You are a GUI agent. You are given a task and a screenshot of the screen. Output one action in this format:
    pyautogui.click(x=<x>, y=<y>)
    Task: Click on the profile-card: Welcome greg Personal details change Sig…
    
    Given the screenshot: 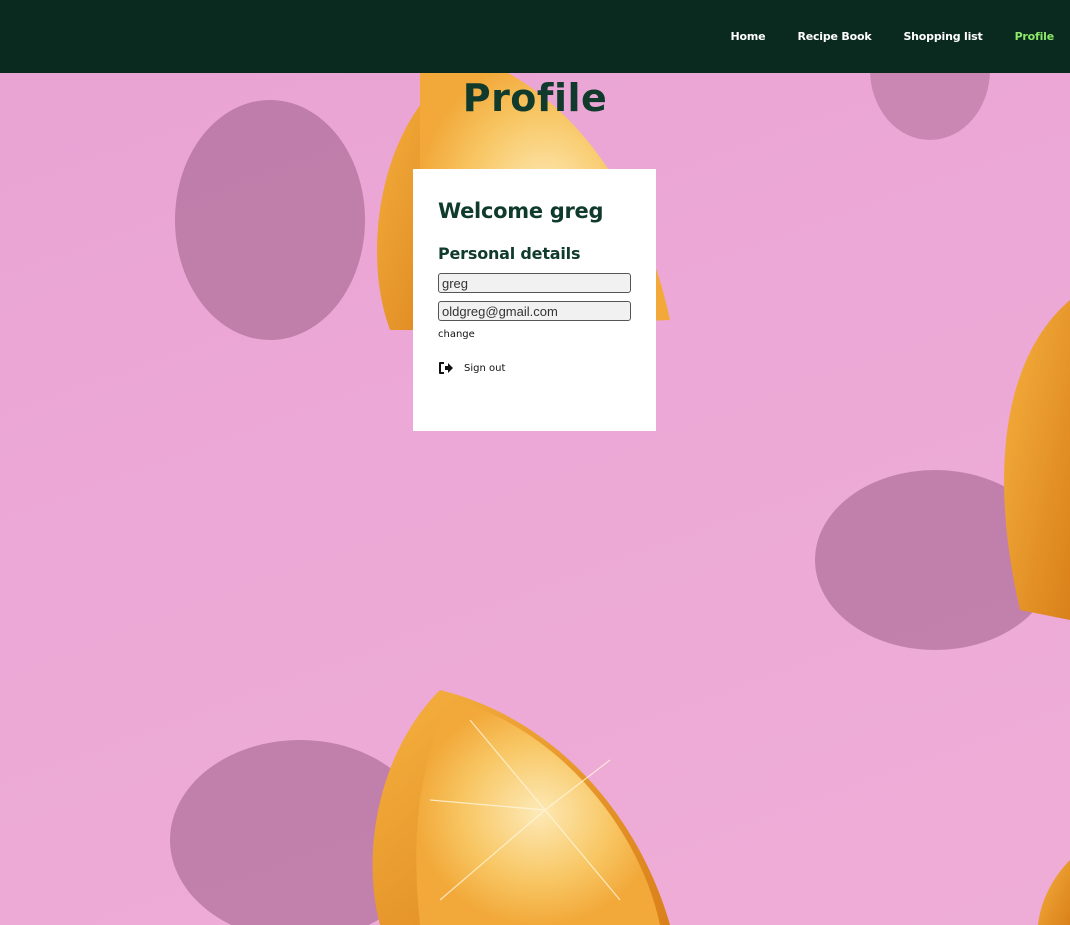 What is the action you would take?
    pyautogui.click(x=534, y=300)
    